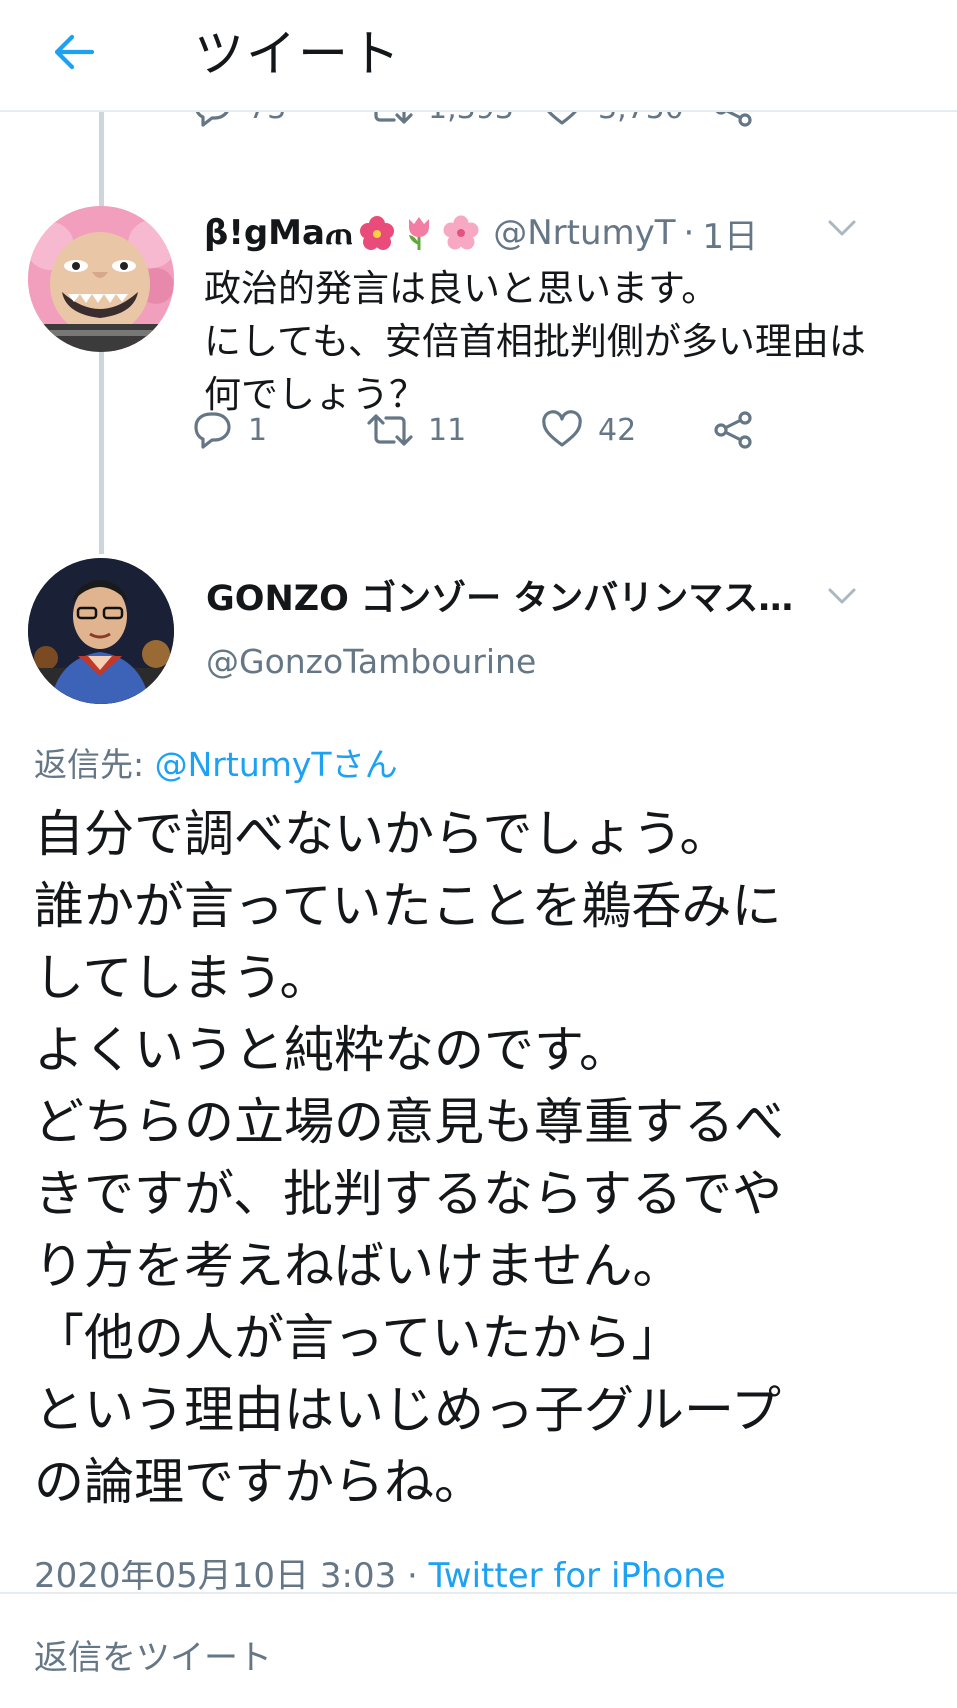 The height and width of the screenshot is (1708, 957). I want to click on tweet1-text: 政治的発言は良いと思います。 にしても、安倍首相批判側が多い理由は 何でしょう？, so click(574, 341).